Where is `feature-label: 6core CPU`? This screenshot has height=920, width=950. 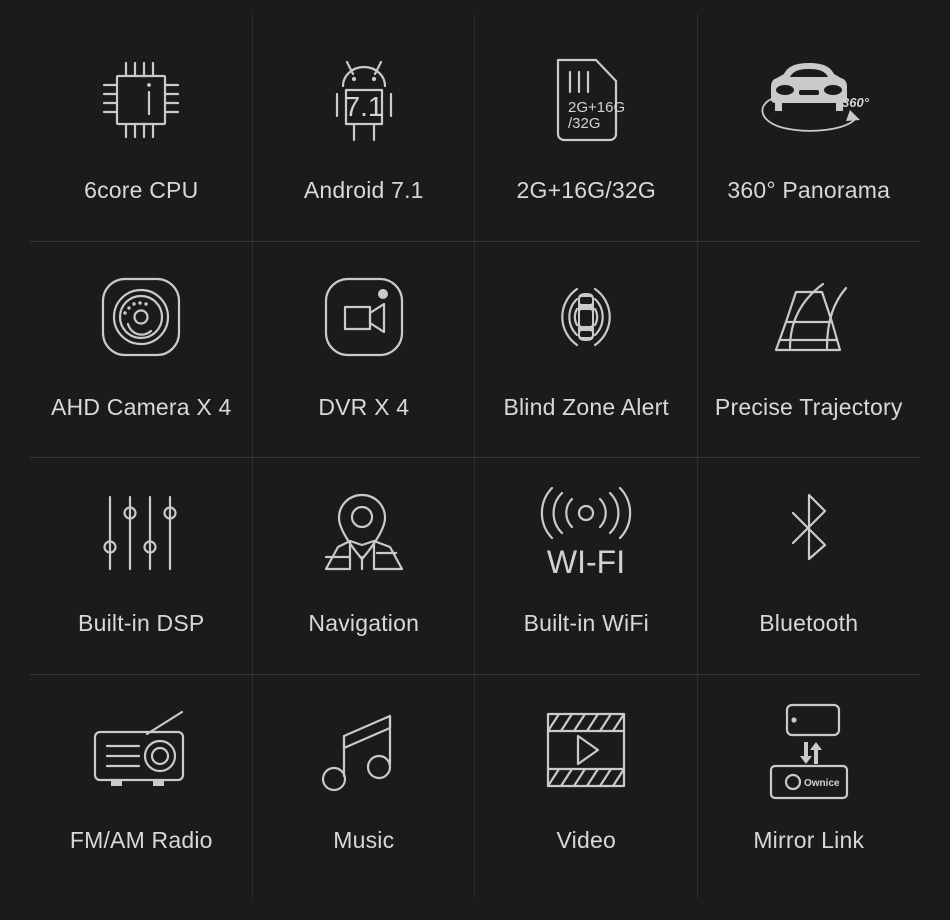 feature-label: 6core CPU is located at coordinates (141, 190).